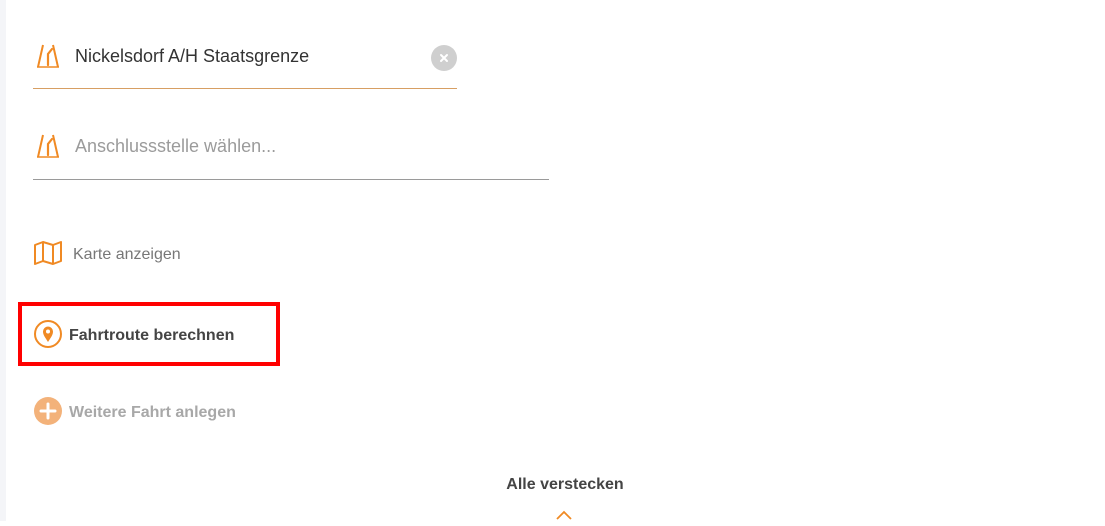 Image resolution: width=1105 pixels, height=526 pixels. I want to click on from-field: Nickelsdorf A/H Staatsgrenze, so click(245, 56).